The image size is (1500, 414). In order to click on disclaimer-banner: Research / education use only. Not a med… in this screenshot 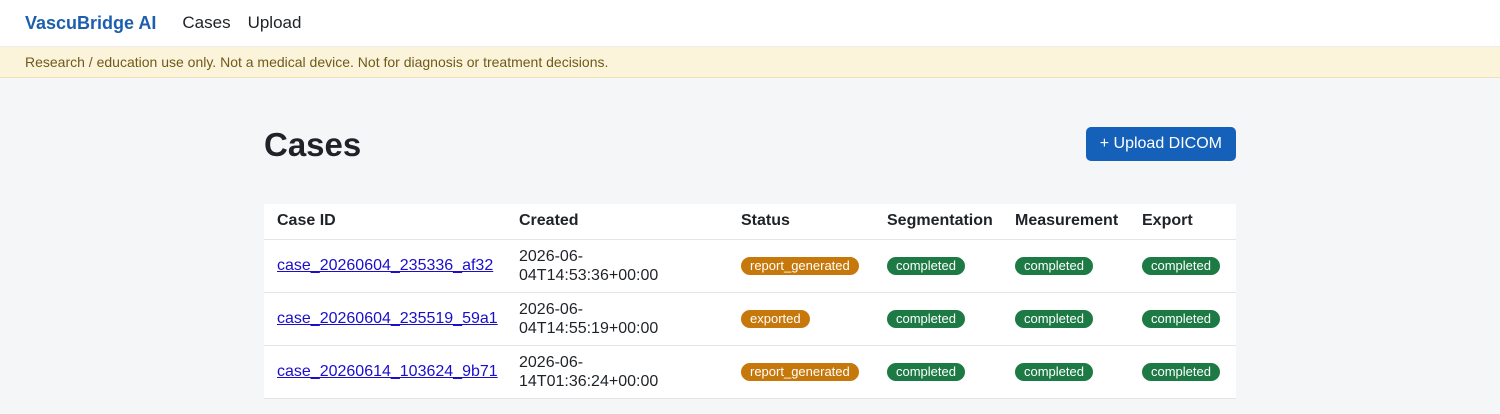, I will do `click(750, 62)`.